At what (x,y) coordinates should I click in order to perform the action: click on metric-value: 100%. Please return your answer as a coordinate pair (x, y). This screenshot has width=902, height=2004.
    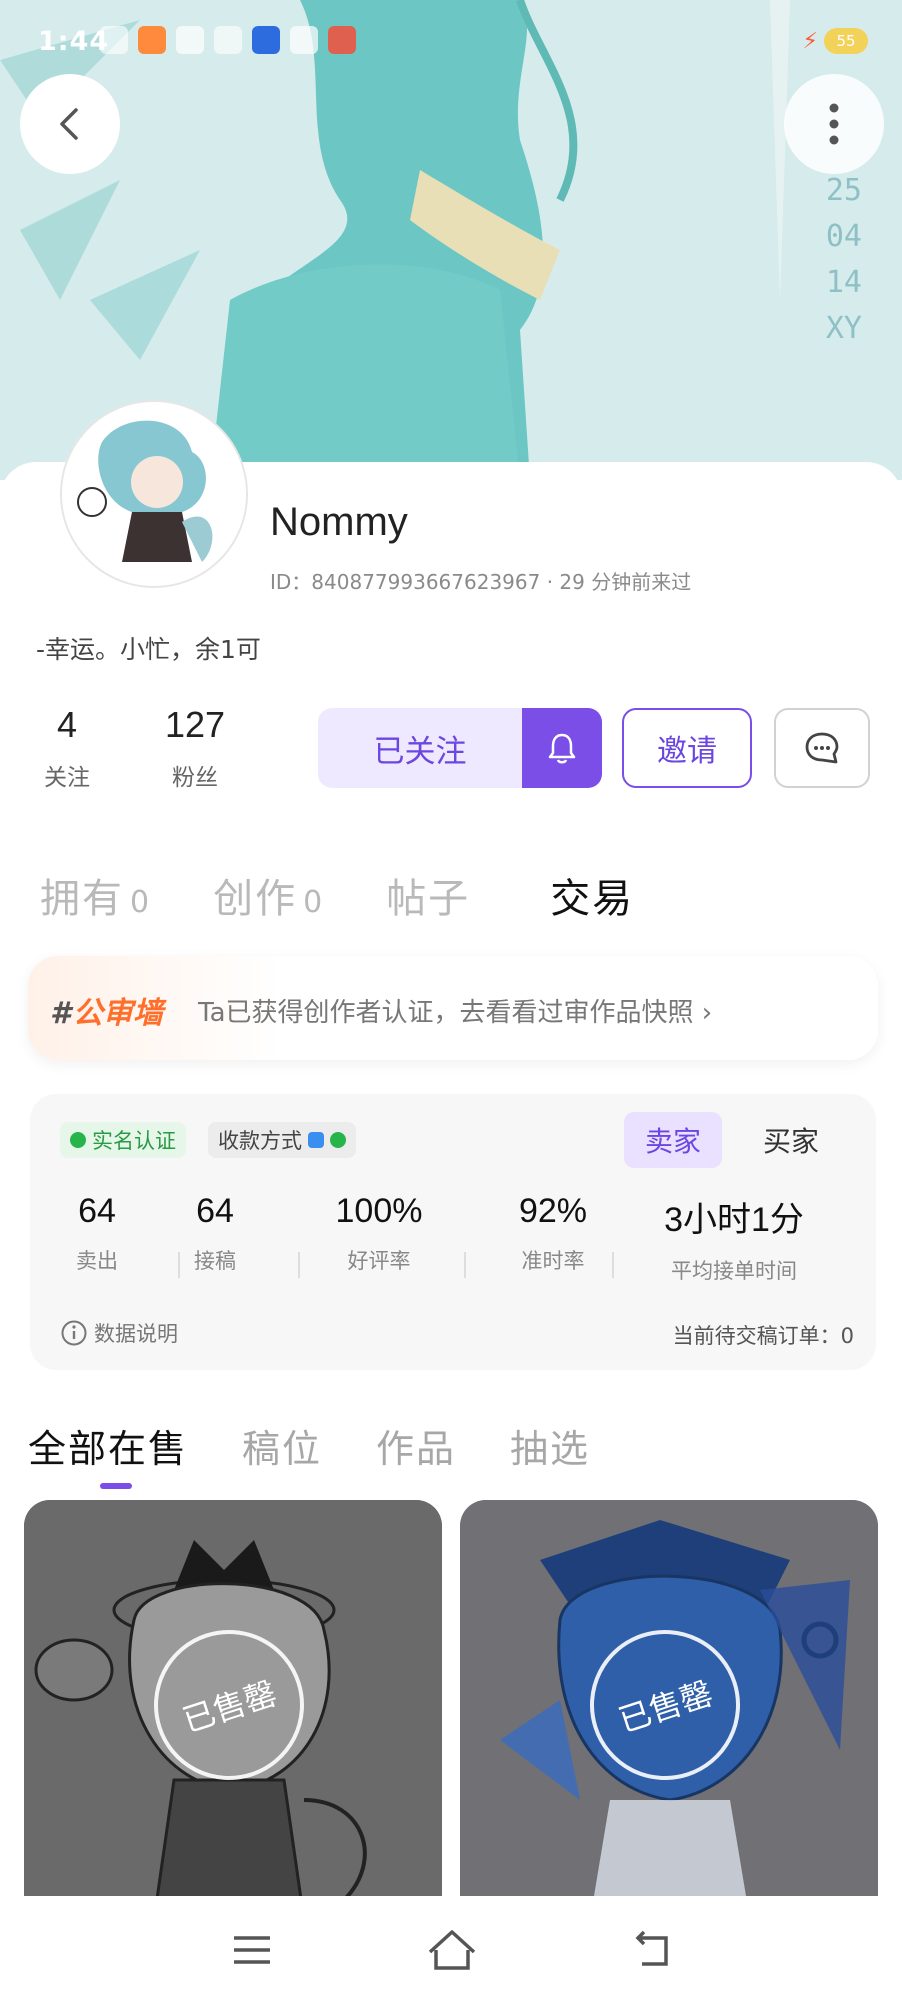
    Looking at the image, I should click on (379, 1211).